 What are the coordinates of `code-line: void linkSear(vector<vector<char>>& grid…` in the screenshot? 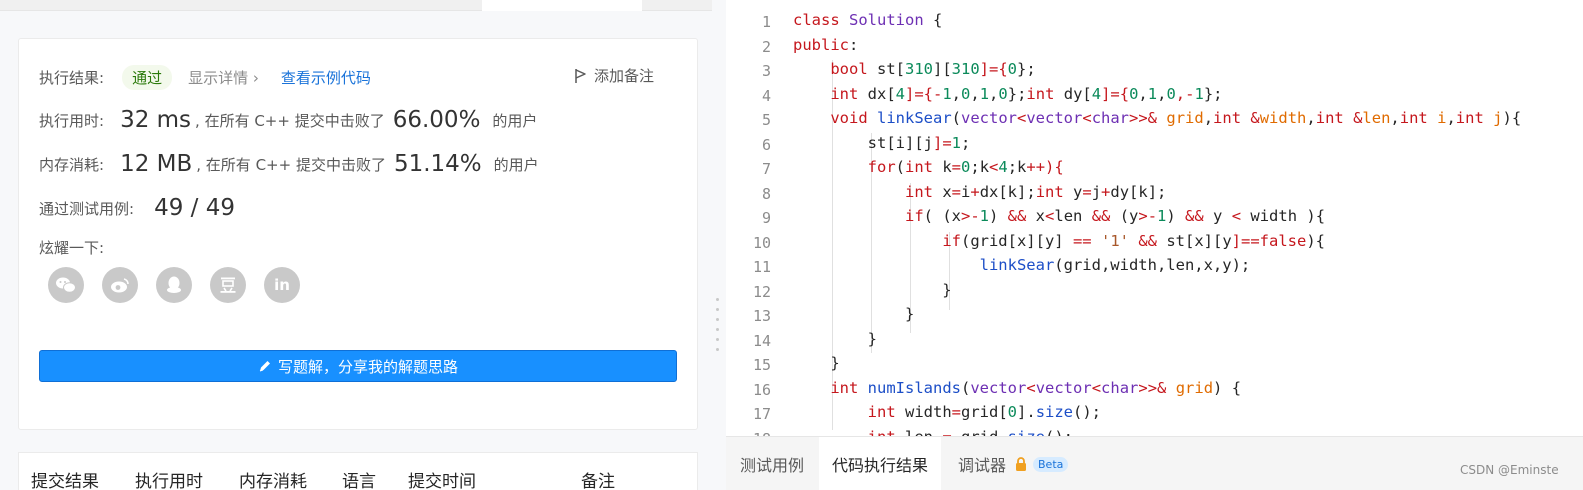 It's located at (1176, 118).